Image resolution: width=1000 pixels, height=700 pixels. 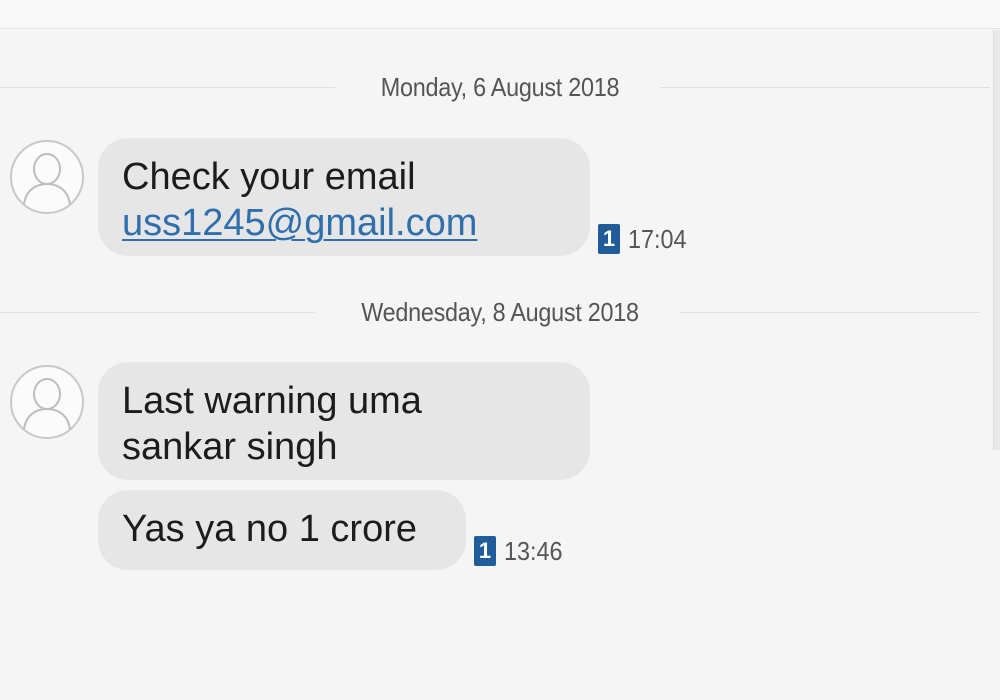 I want to click on date-divider: Monday, 6 August 2018, so click(x=500, y=87).